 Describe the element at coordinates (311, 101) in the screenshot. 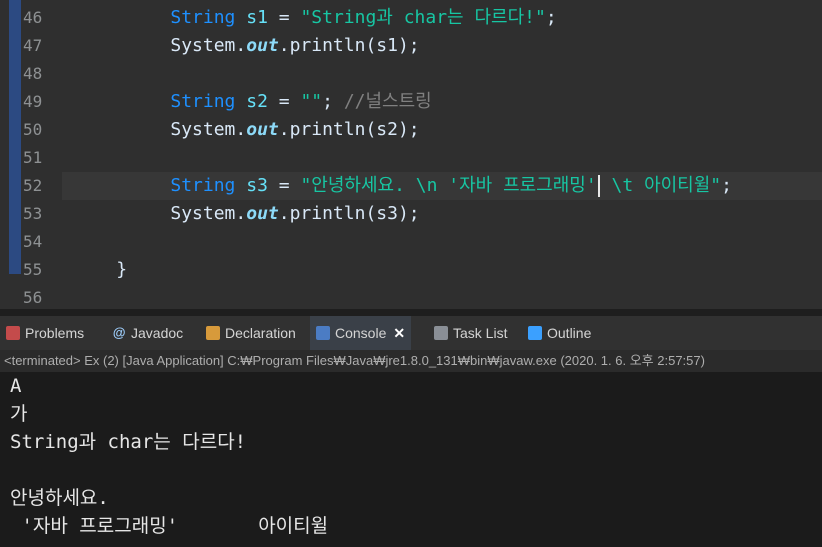

I see `string-literal: ""` at that location.